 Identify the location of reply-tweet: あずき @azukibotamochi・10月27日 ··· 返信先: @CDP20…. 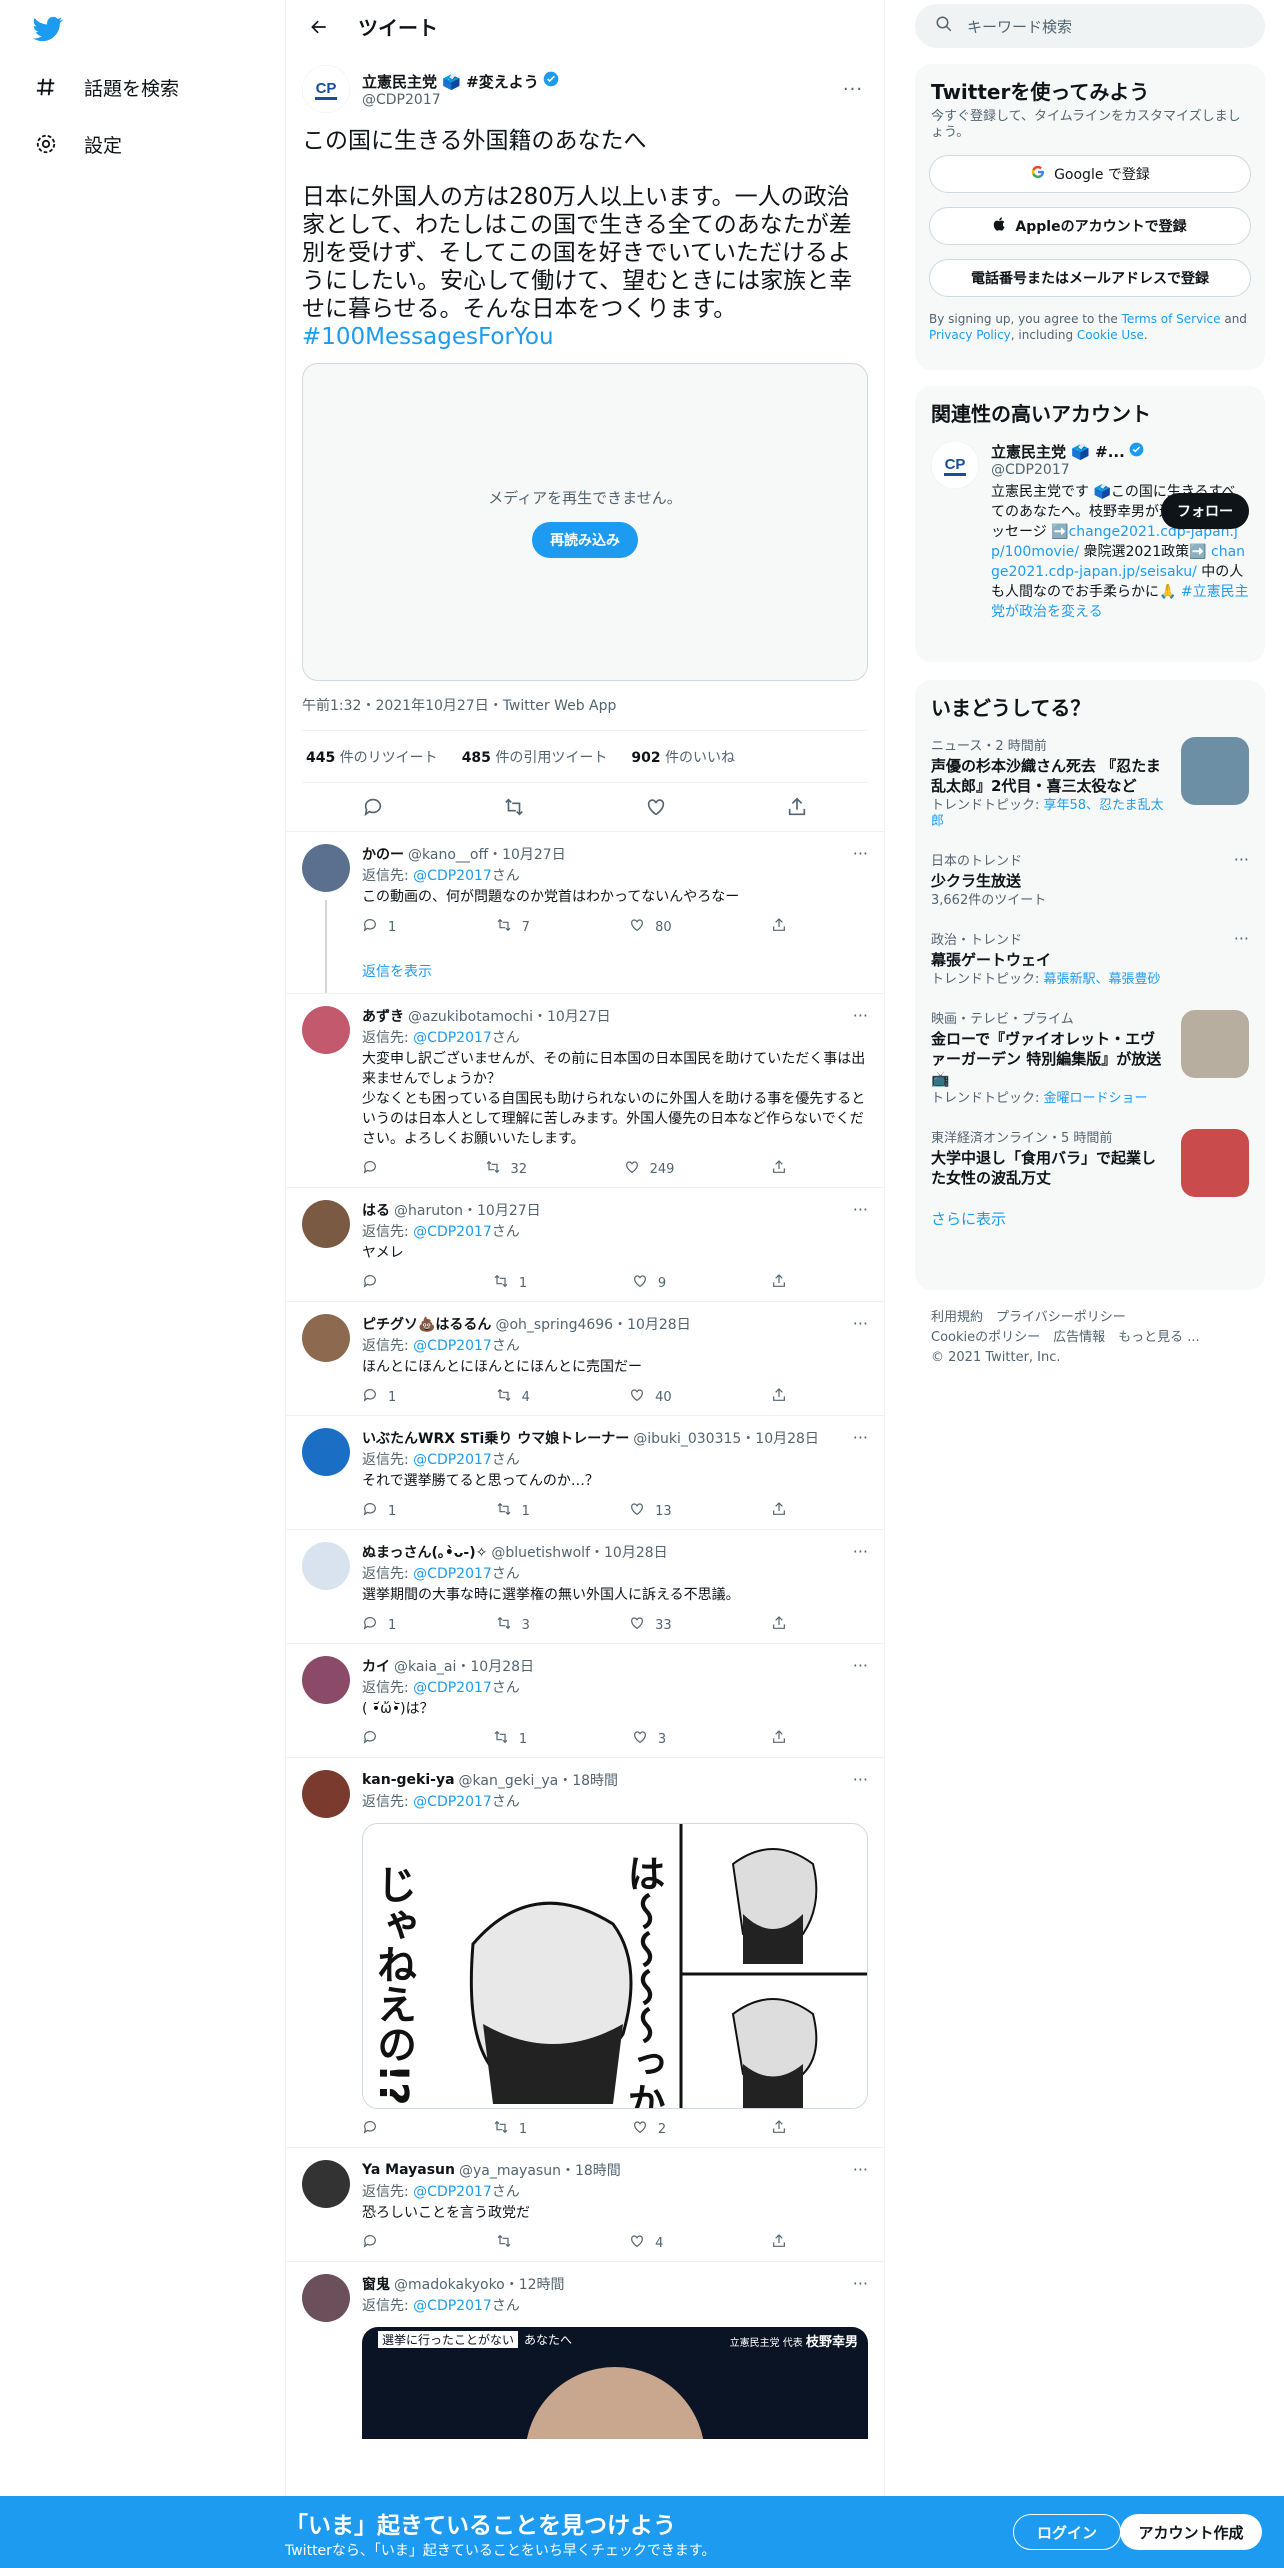
(585, 1090).